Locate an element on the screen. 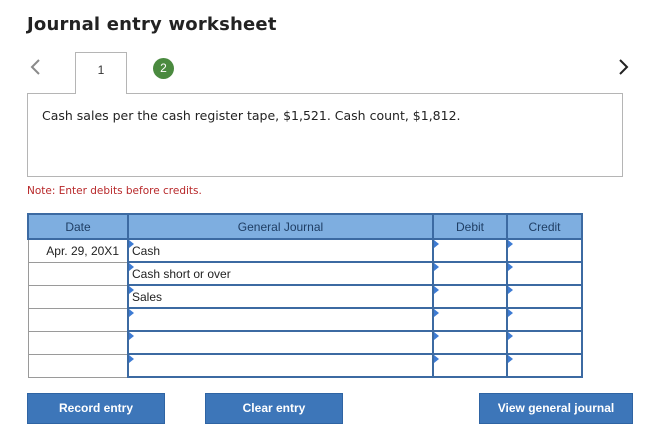 This screenshot has width=652, height=440. account-name: Cash is located at coordinates (146, 251).